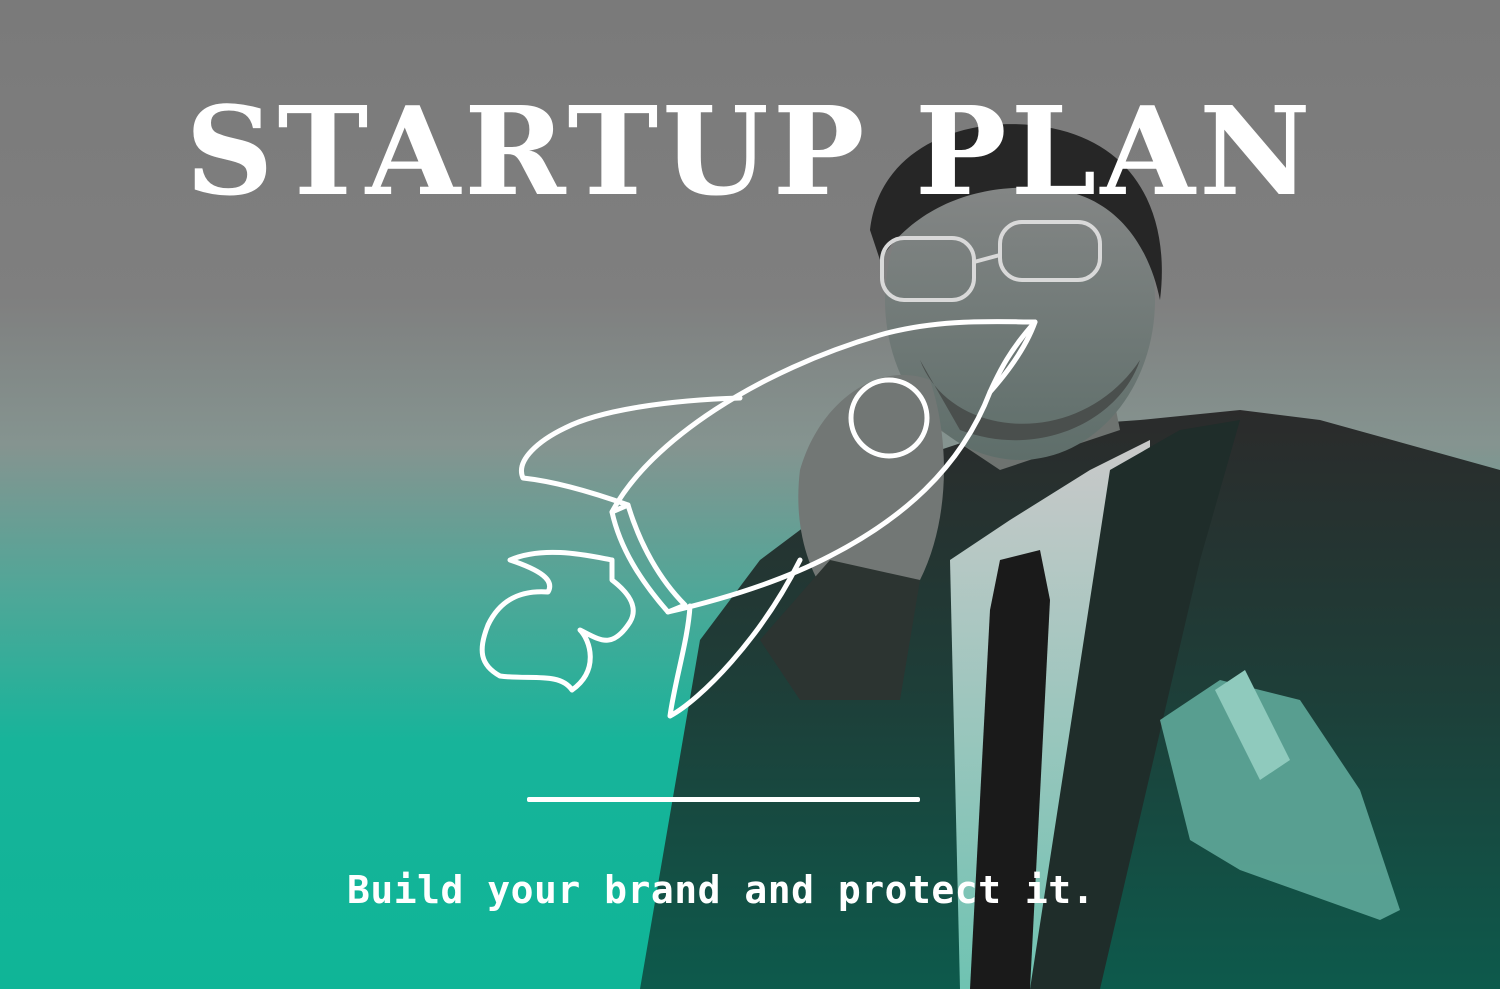 The width and height of the screenshot is (1500, 989). I want to click on poster-tagline: Build your brand and protect it., so click(721, 890).